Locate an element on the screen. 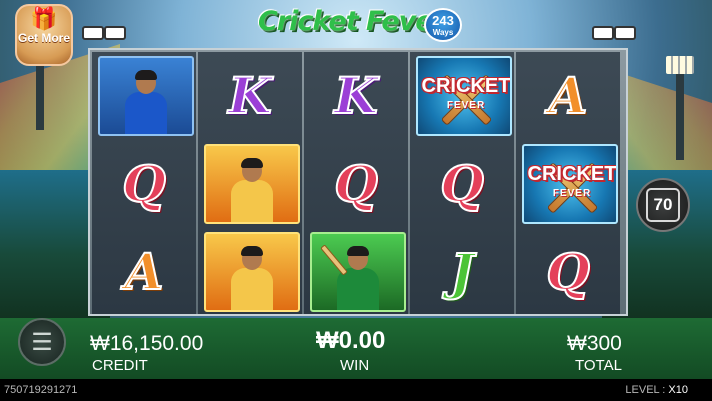  ways-number: 243 is located at coordinates (443, 20).